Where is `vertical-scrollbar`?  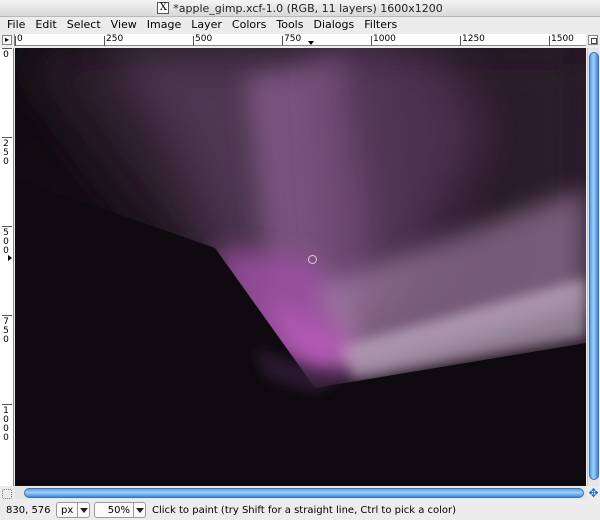
vertical-scrollbar is located at coordinates (593, 267).